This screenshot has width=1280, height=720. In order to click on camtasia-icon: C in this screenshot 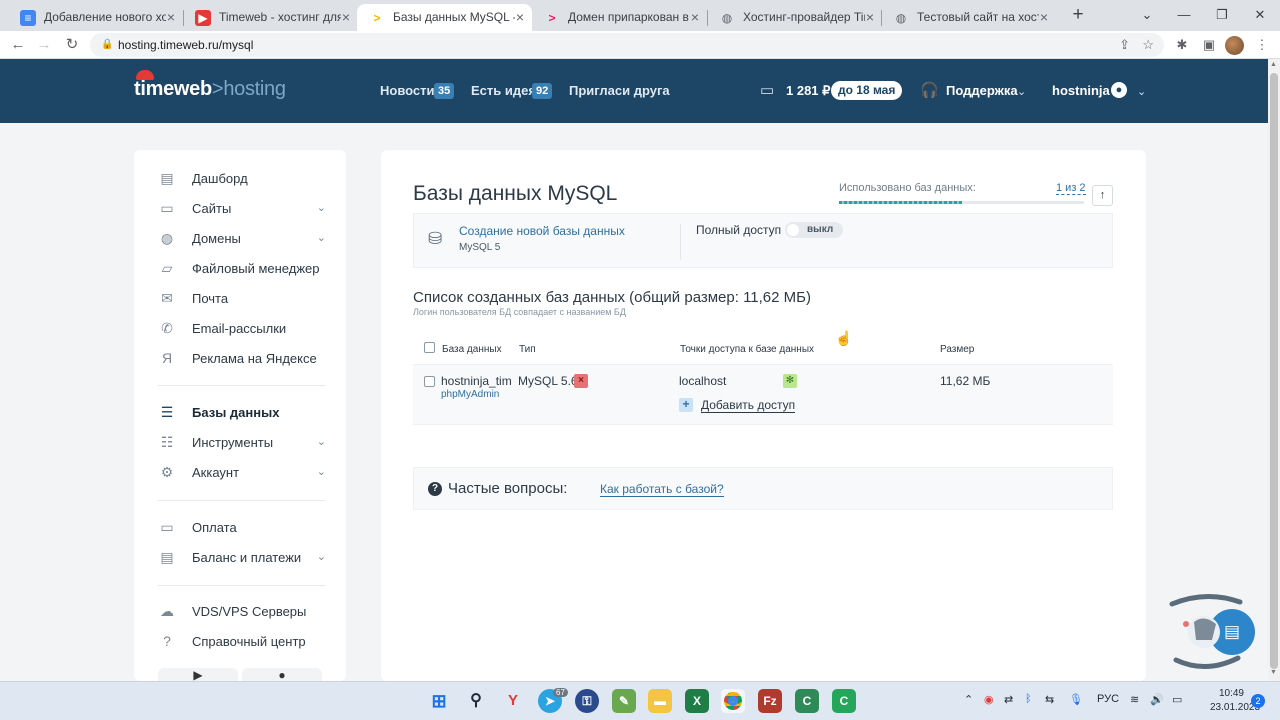, I will do `click(807, 701)`.